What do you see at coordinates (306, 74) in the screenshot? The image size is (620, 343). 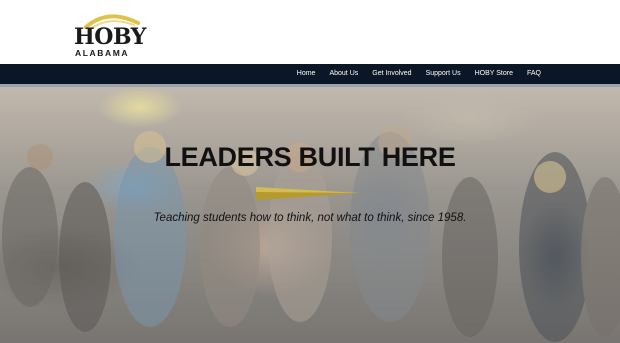 I see `nav-item-home: Home` at bounding box center [306, 74].